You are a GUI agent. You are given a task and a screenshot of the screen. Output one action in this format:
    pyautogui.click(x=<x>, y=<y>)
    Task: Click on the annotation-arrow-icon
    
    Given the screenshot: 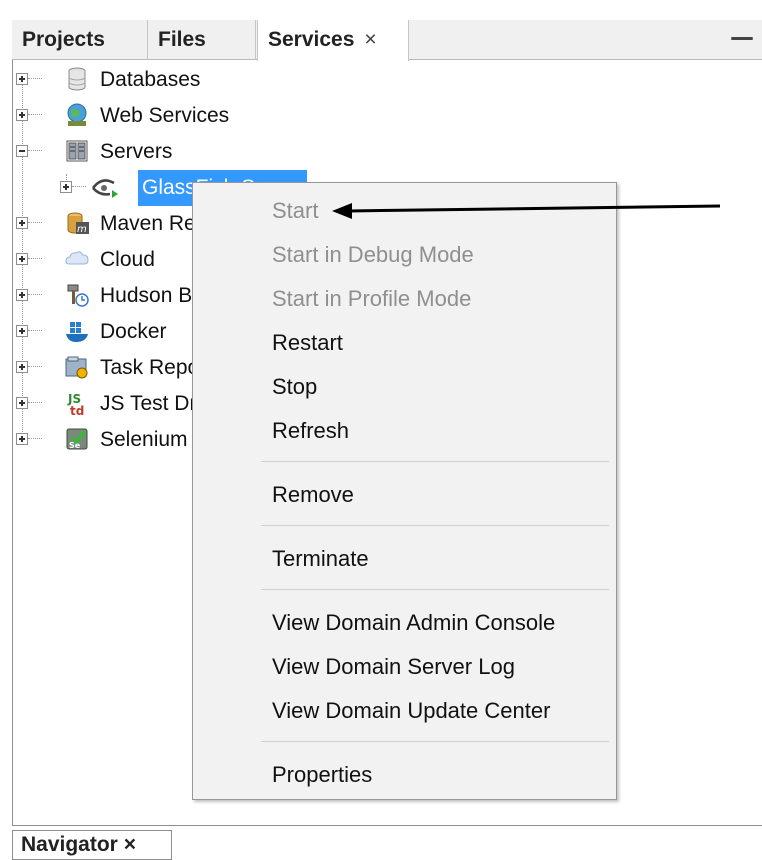 What is the action you would take?
    pyautogui.click(x=526, y=211)
    